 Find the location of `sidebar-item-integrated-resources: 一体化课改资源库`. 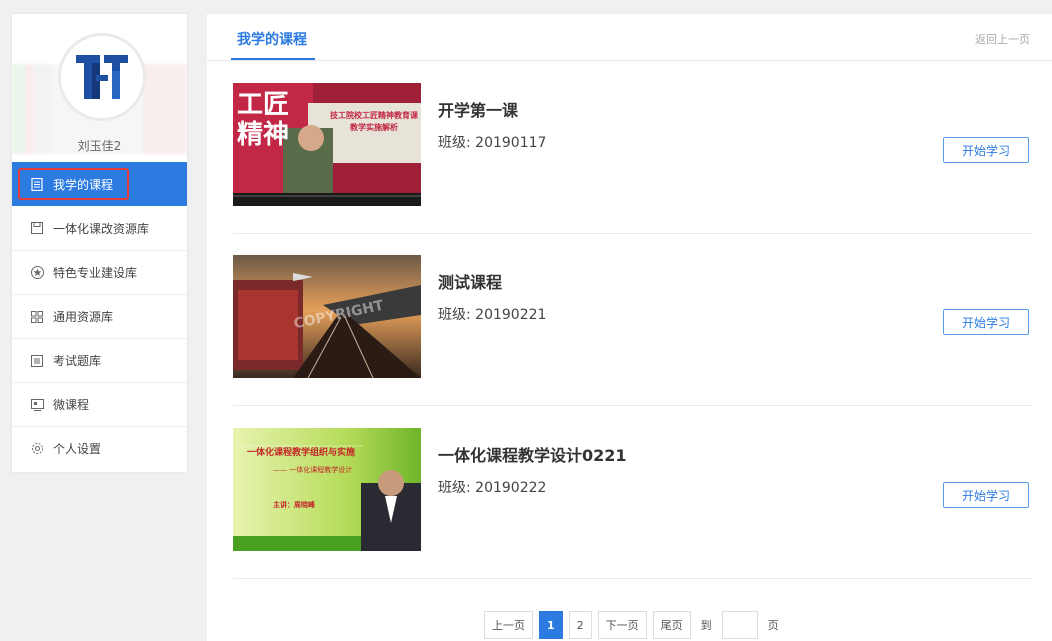

sidebar-item-integrated-resources: 一体化课改资源库 is located at coordinates (99, 228).